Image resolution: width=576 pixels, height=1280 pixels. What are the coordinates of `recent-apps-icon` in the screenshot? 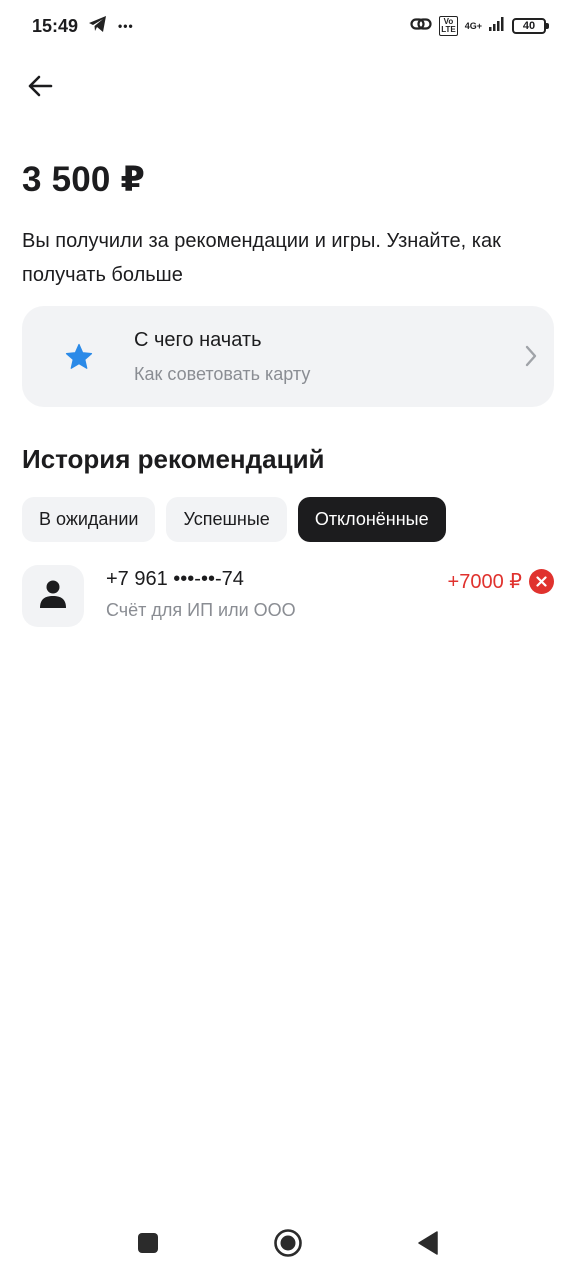 It's located at (148, 1245).